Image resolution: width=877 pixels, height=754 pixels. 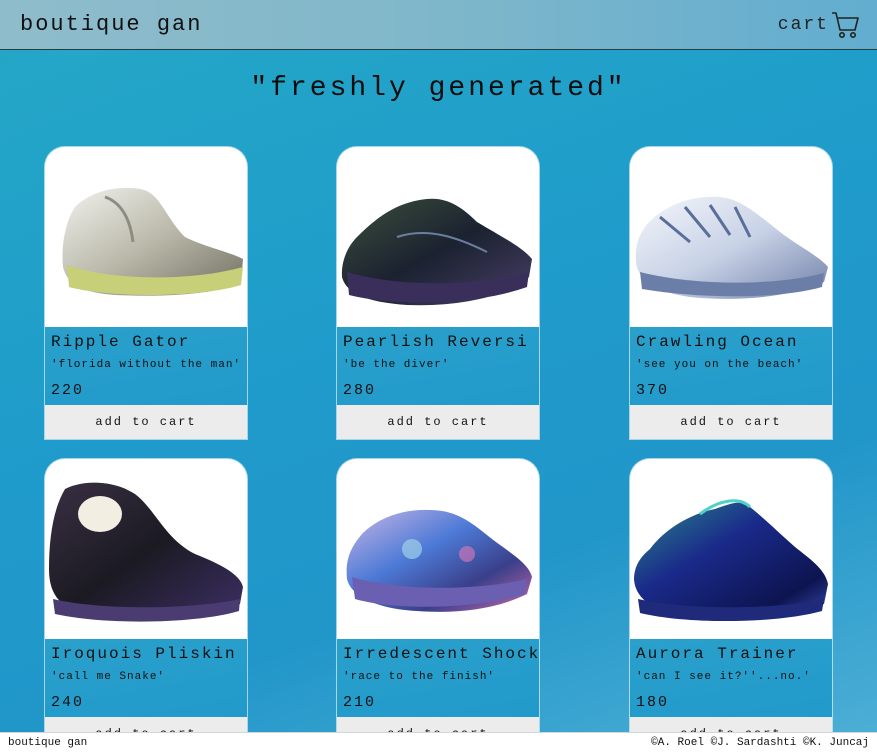 What do you see at coordinates (396, 365) in the screenshot?
I see `product-tagline: 'be the diver'` at bounding box center [396, 365].